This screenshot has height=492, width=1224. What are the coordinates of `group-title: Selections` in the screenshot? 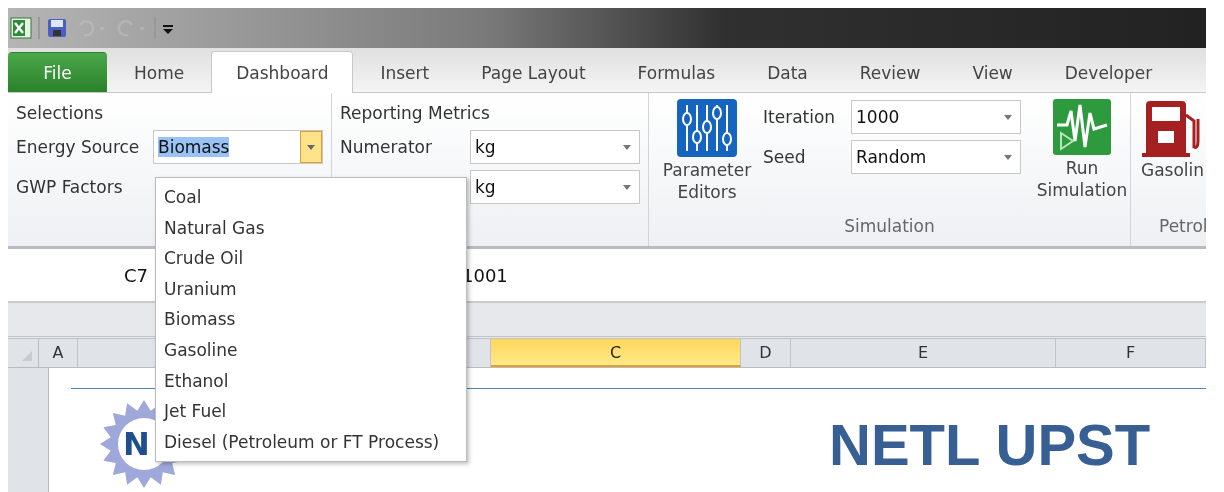 It's located at (60, 113).